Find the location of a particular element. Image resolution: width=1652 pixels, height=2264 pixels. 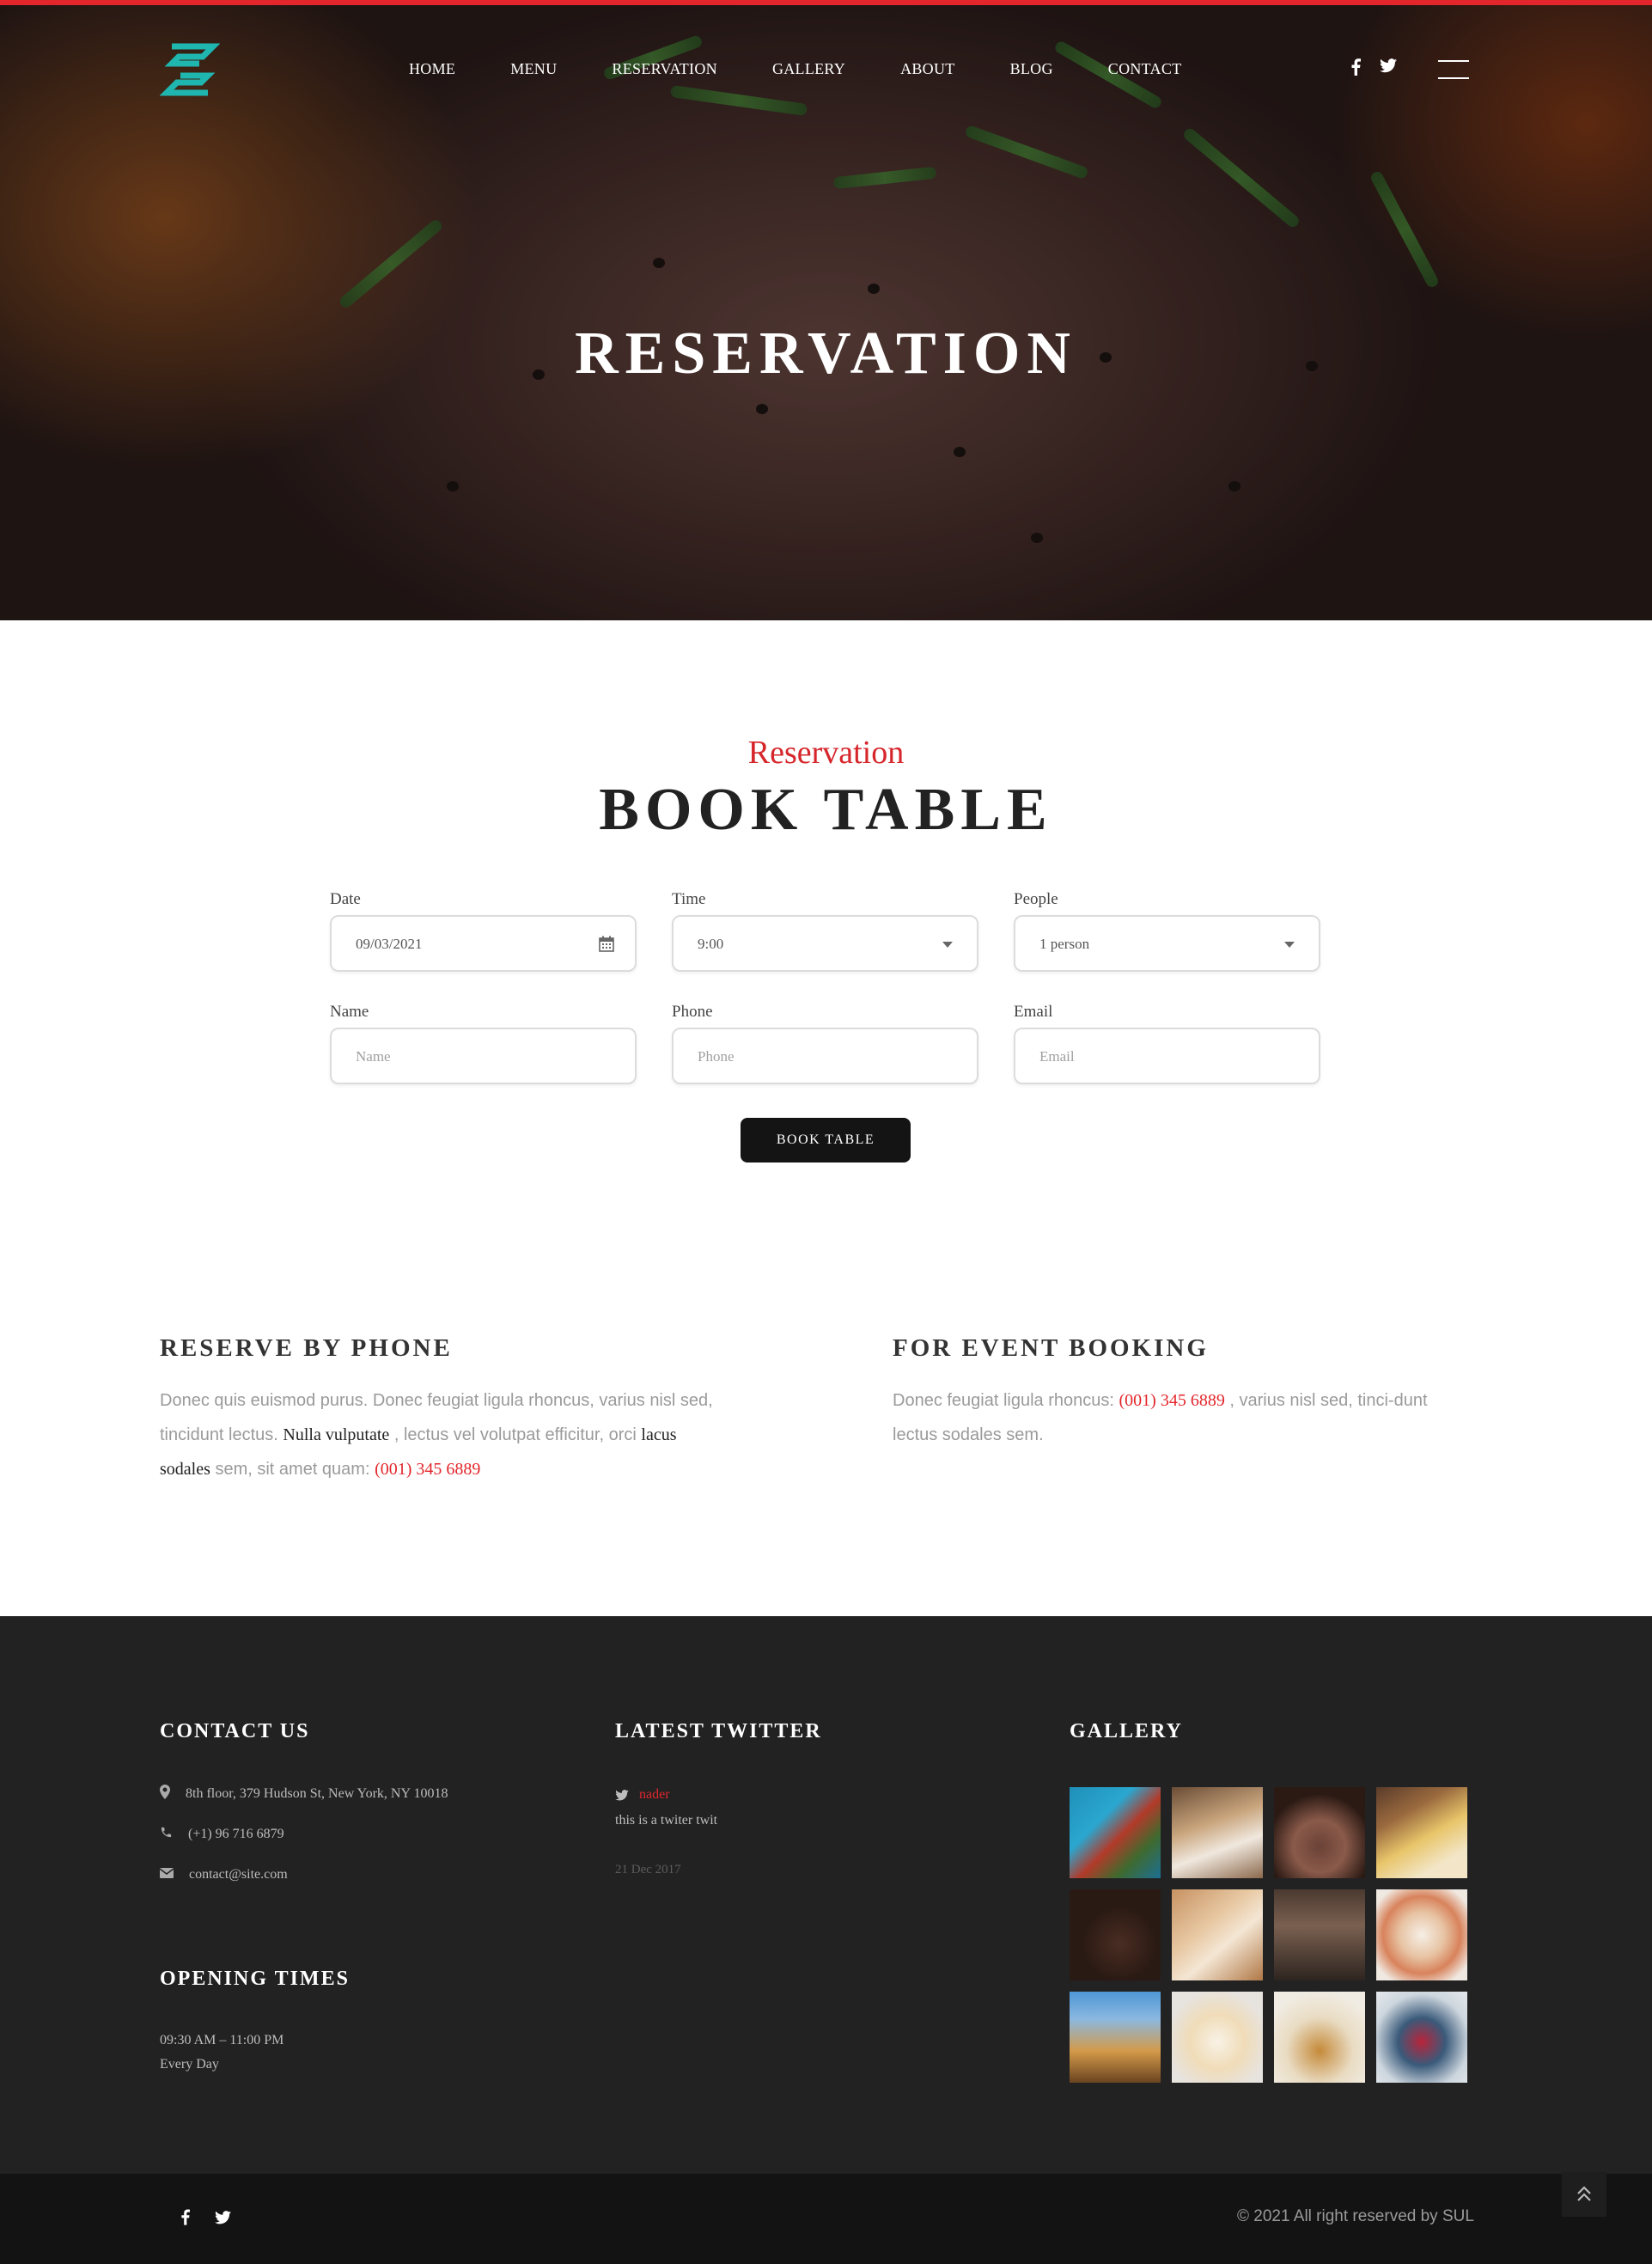

copyright-text: © 2021 All right reserved by SUL is located at coordinates (1356, 2216).